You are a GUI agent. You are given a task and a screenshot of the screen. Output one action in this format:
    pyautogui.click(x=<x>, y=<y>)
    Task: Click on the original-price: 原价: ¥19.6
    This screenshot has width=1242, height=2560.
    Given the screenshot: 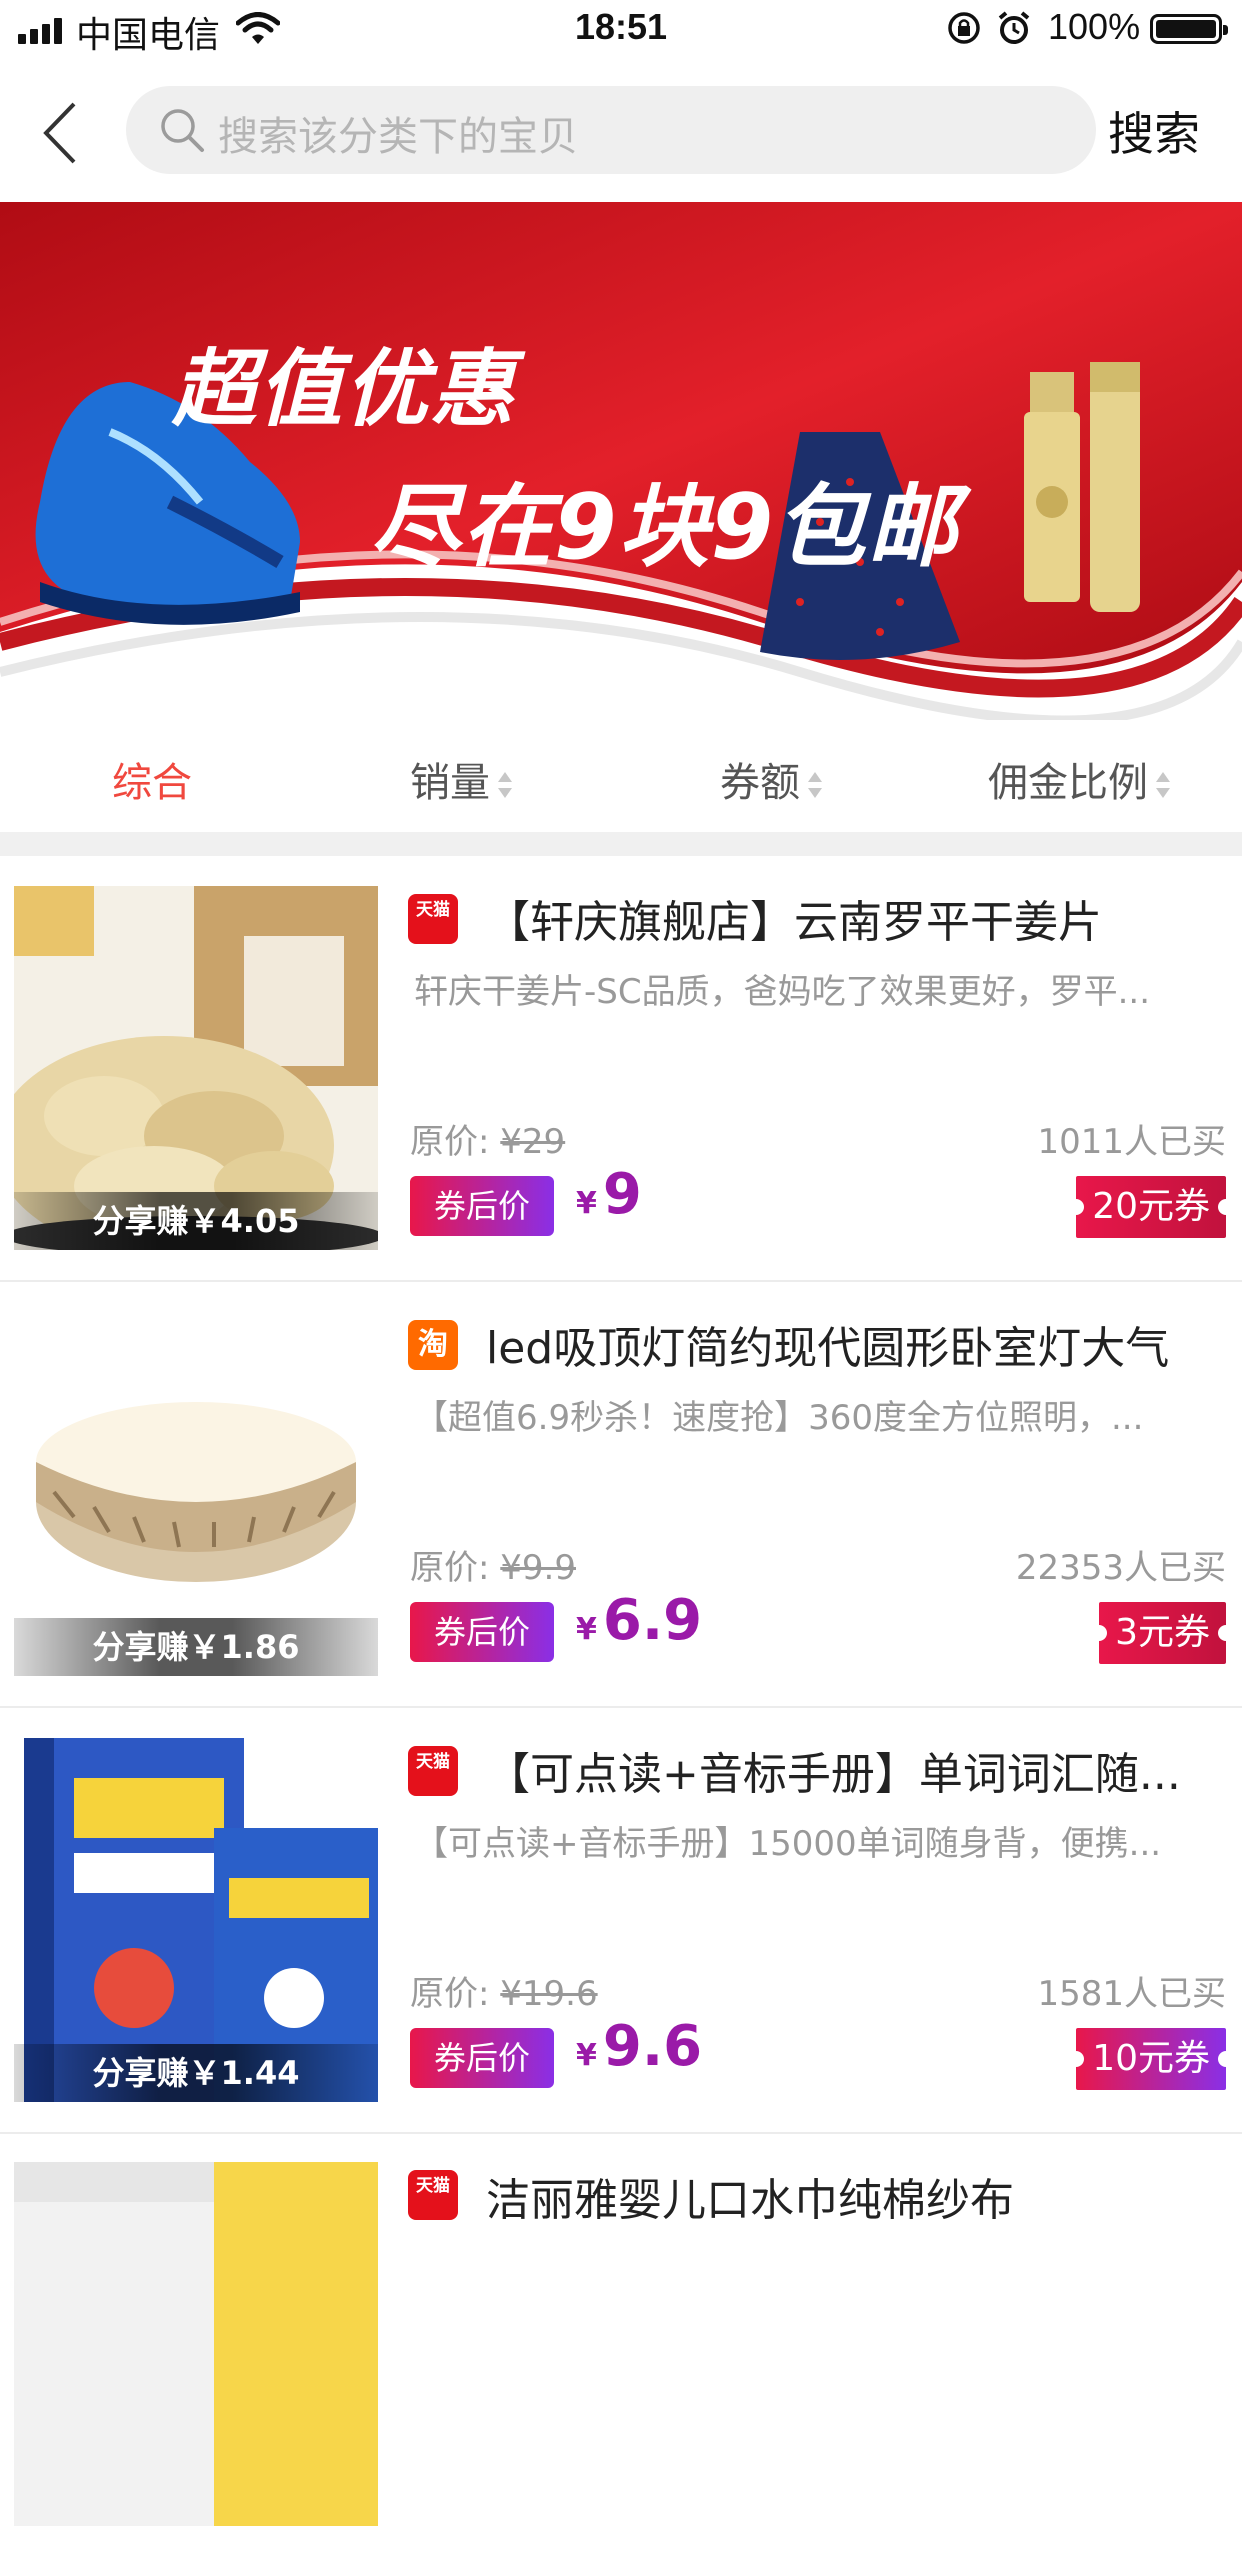 What is the action you would take?
    pyautogui.click(x=504, y=1990)
    